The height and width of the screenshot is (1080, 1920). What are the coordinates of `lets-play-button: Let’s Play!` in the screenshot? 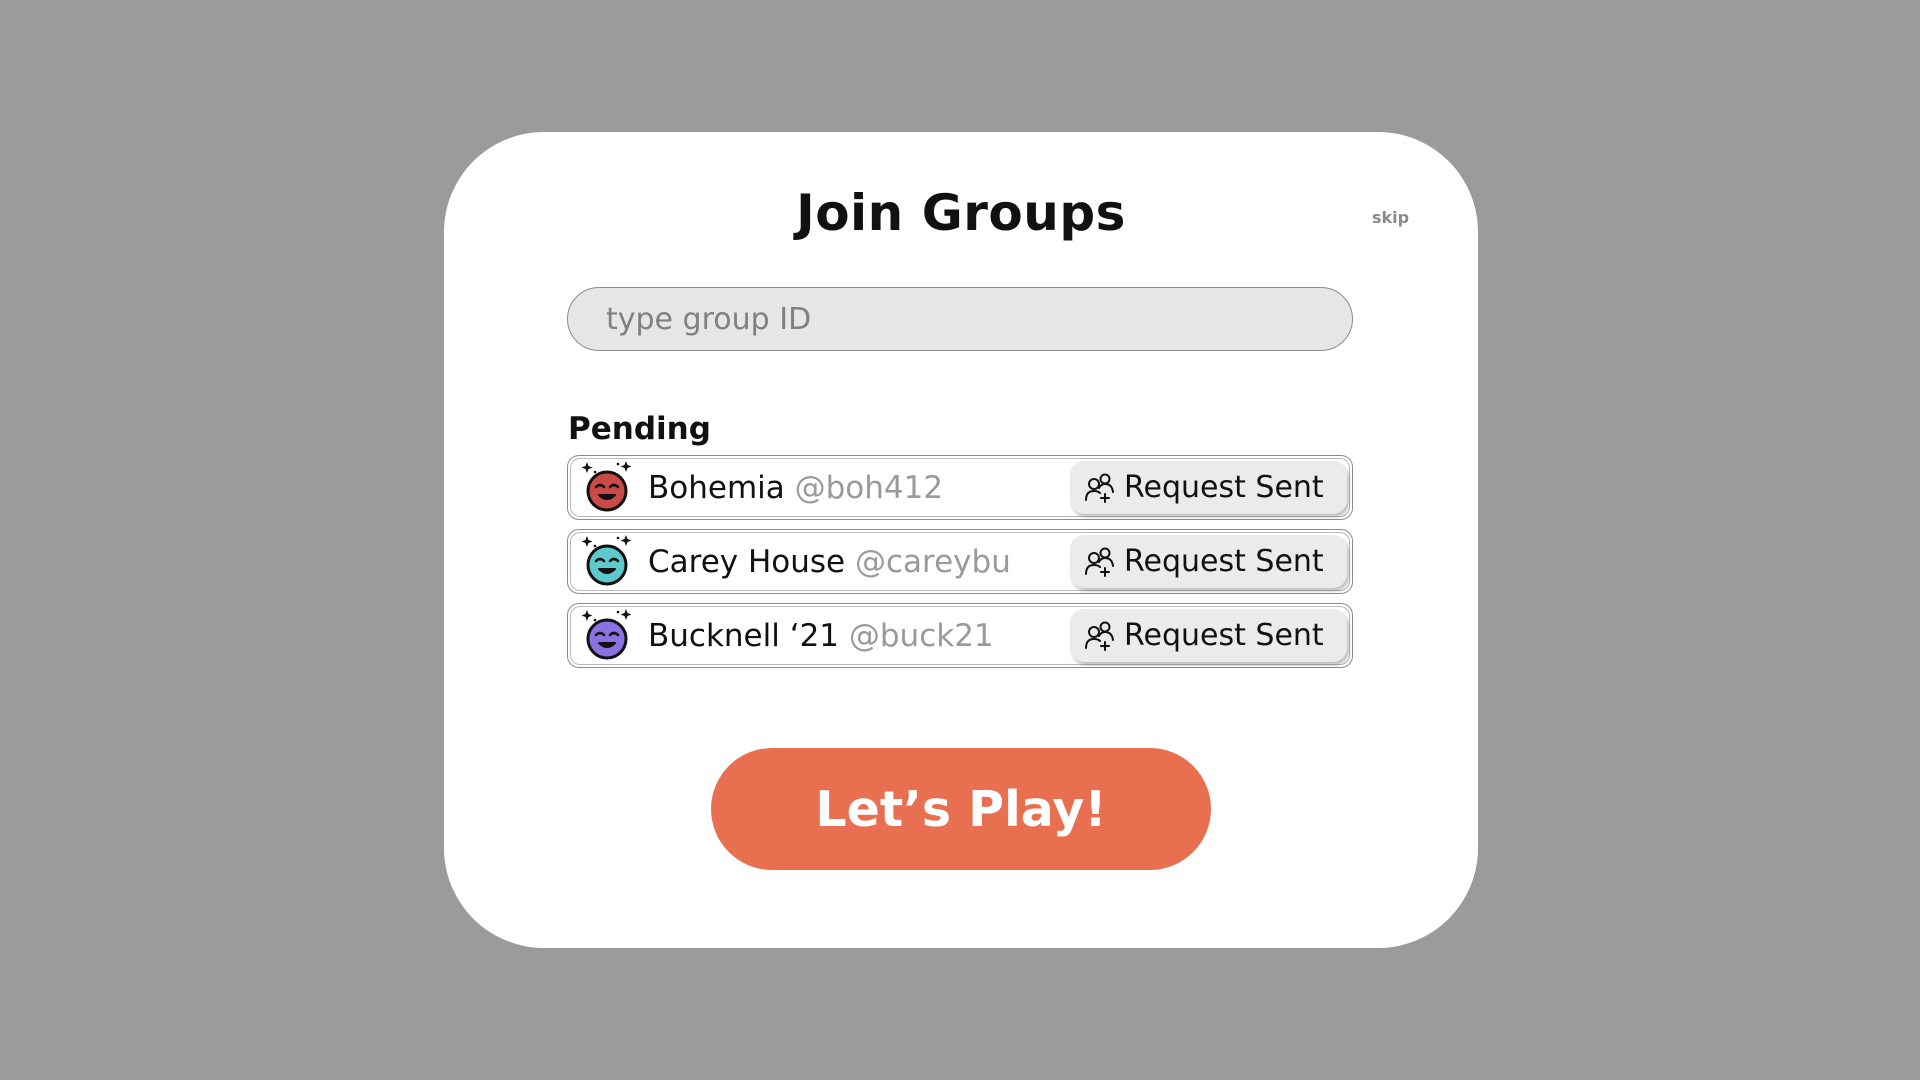 It's located at (961, 809).